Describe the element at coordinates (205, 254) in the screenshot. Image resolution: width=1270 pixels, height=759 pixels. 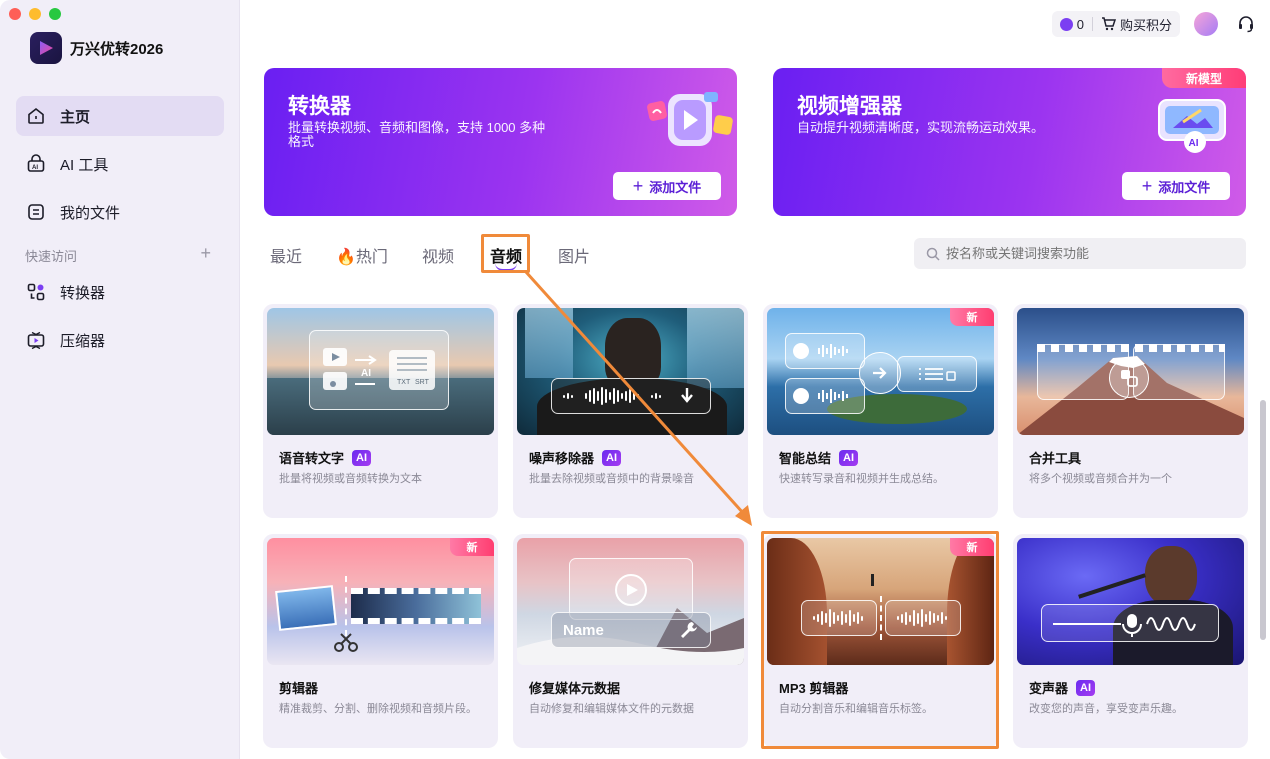
I see `add-quick-access-button: +` at that location.